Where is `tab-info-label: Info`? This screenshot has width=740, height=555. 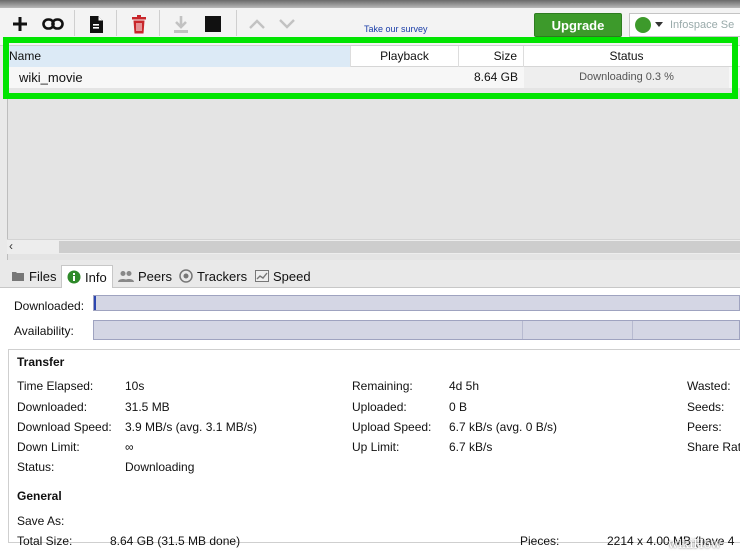
tab-info-label: Info is located at coordinates (96, 277).